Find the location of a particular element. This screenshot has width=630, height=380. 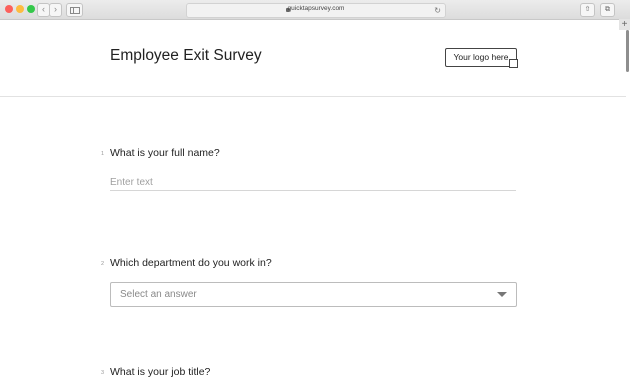

resize-handle-icon is located at coordinates (513, 63).